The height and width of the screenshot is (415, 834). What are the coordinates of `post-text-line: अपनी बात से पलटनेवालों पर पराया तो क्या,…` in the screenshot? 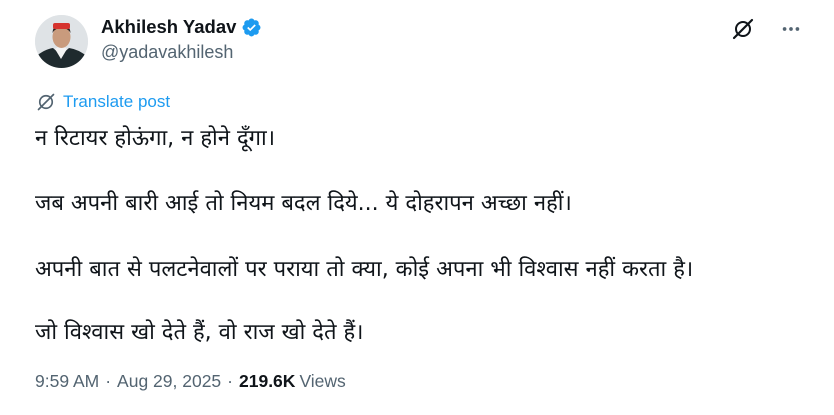 It's located at (364, 269).